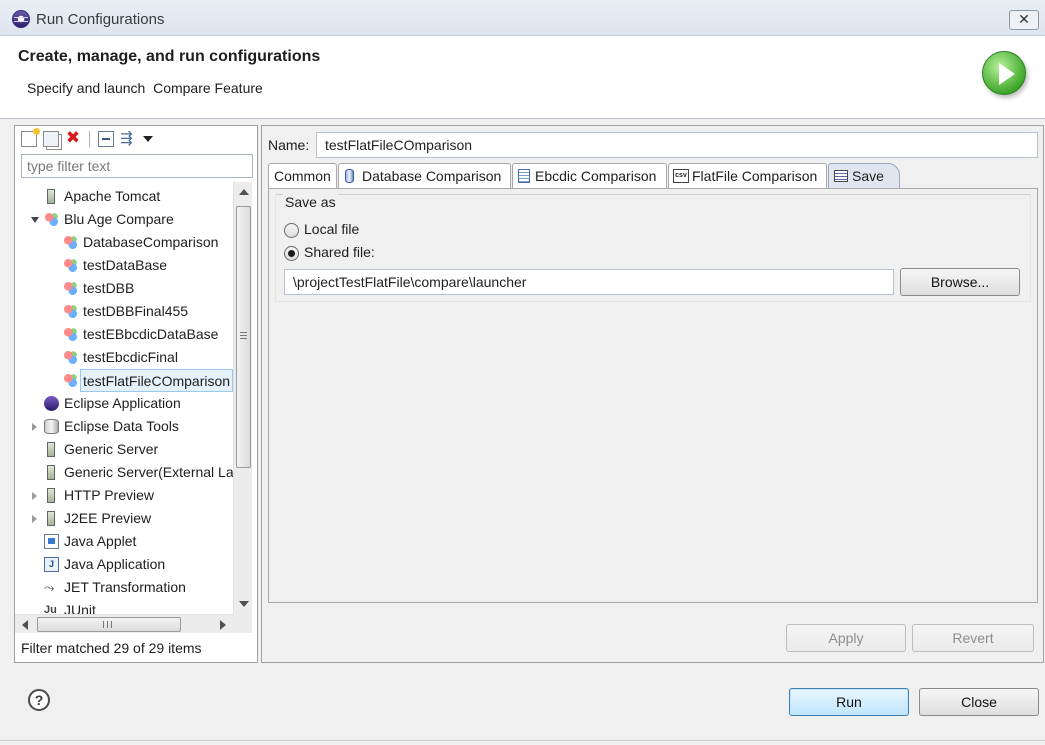 The height and width of the screenshot is (745, 1045). I want to click on run-button: Run, so click(849, 702).